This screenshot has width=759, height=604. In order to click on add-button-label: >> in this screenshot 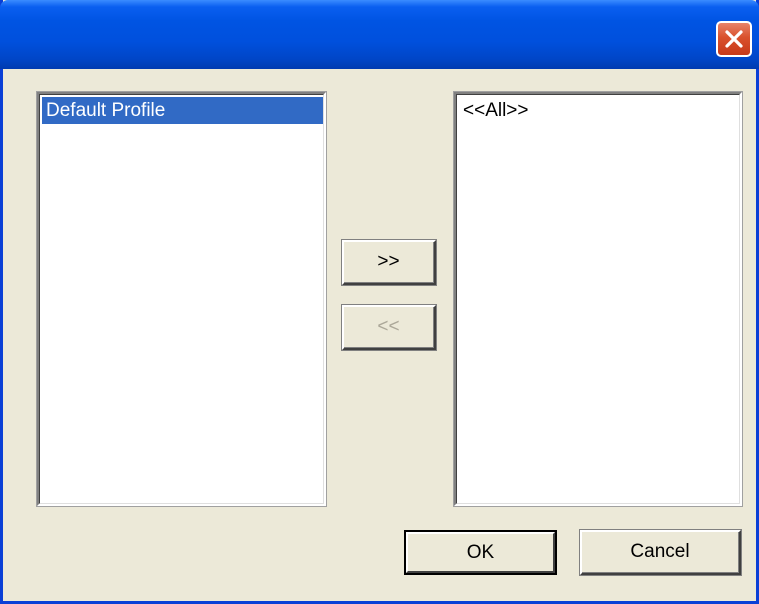, I will do `click(389, 262)`.